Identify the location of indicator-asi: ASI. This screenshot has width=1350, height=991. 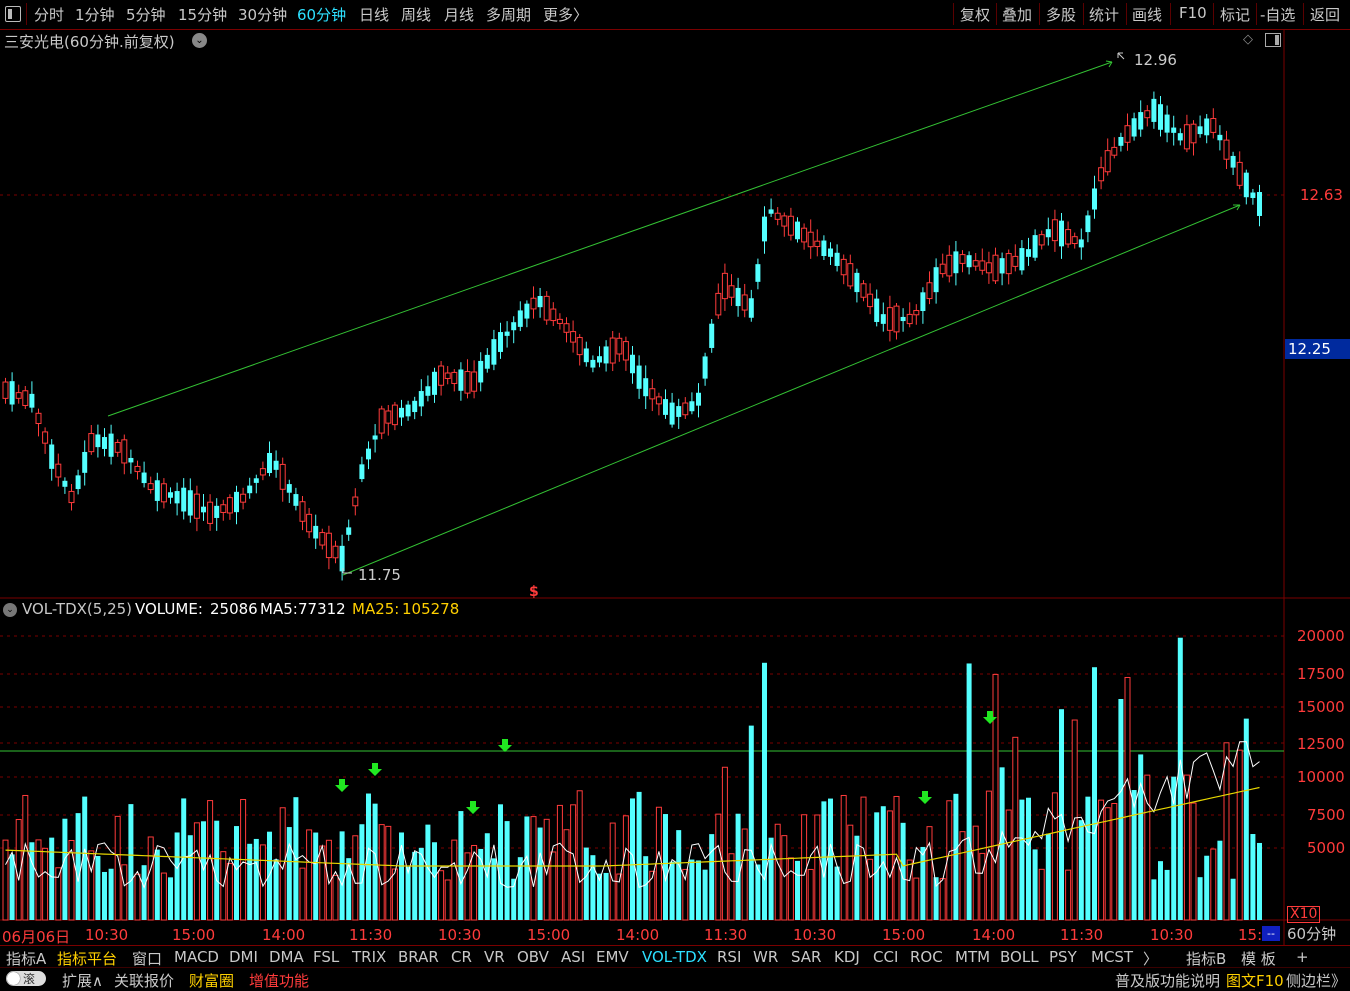
(573, 957).